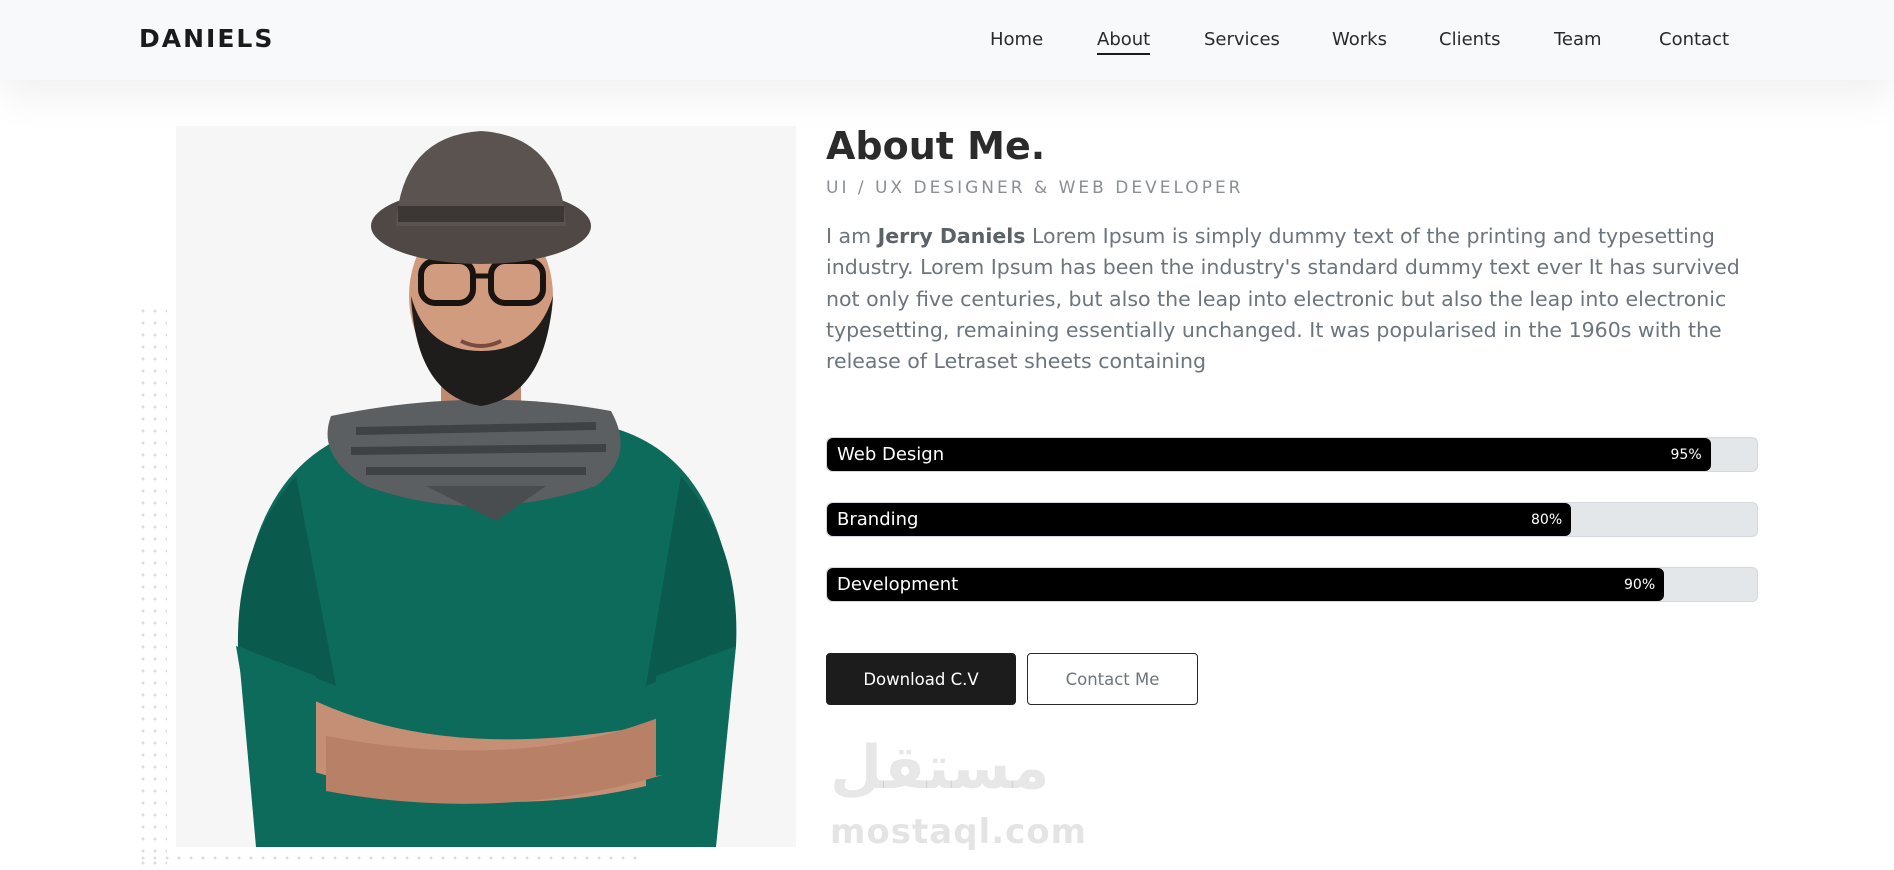 This screenshot has width=1894, height=870. Describe the element at coordinates (936, 146) in the screenshot. I see `about-title: About Me.` at that location.